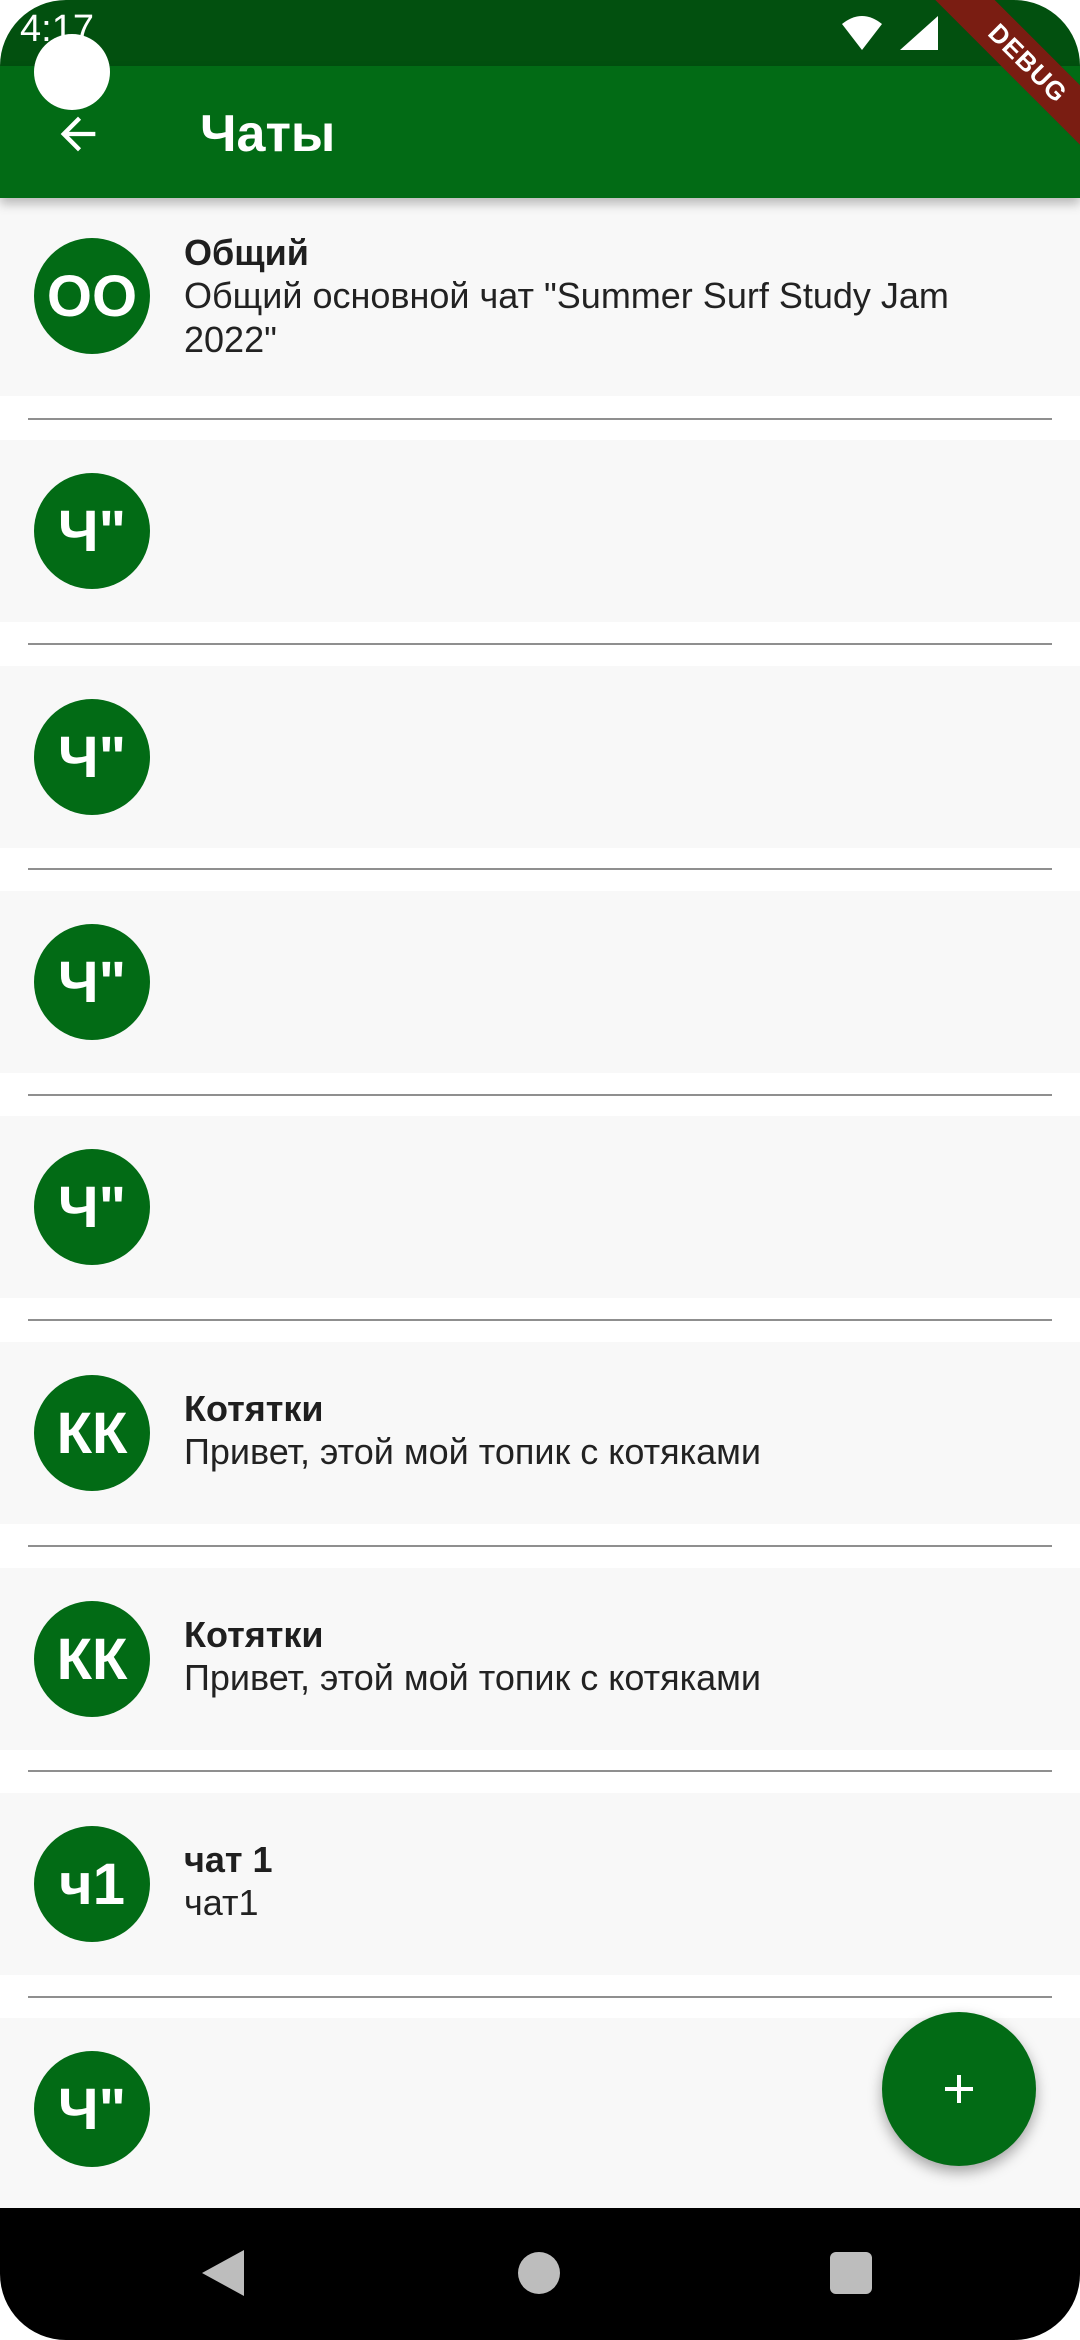 The image size is (1080, 2340). I want to click on chat-name: Общий, so click(246, 252).